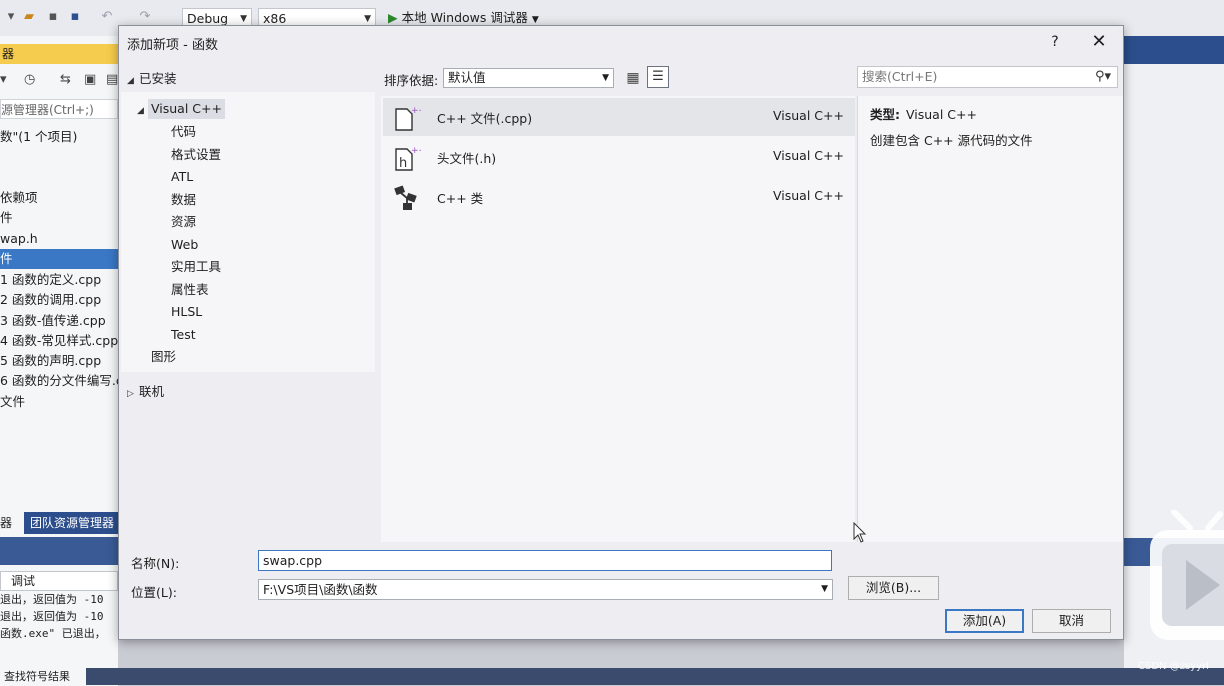 The width and height of the screenshot is (1224, 686). What do you see at coordinates (12, 523) in the screenshot?
I see `tab-solution-explorer: 器` at bounding box center [12, 523].